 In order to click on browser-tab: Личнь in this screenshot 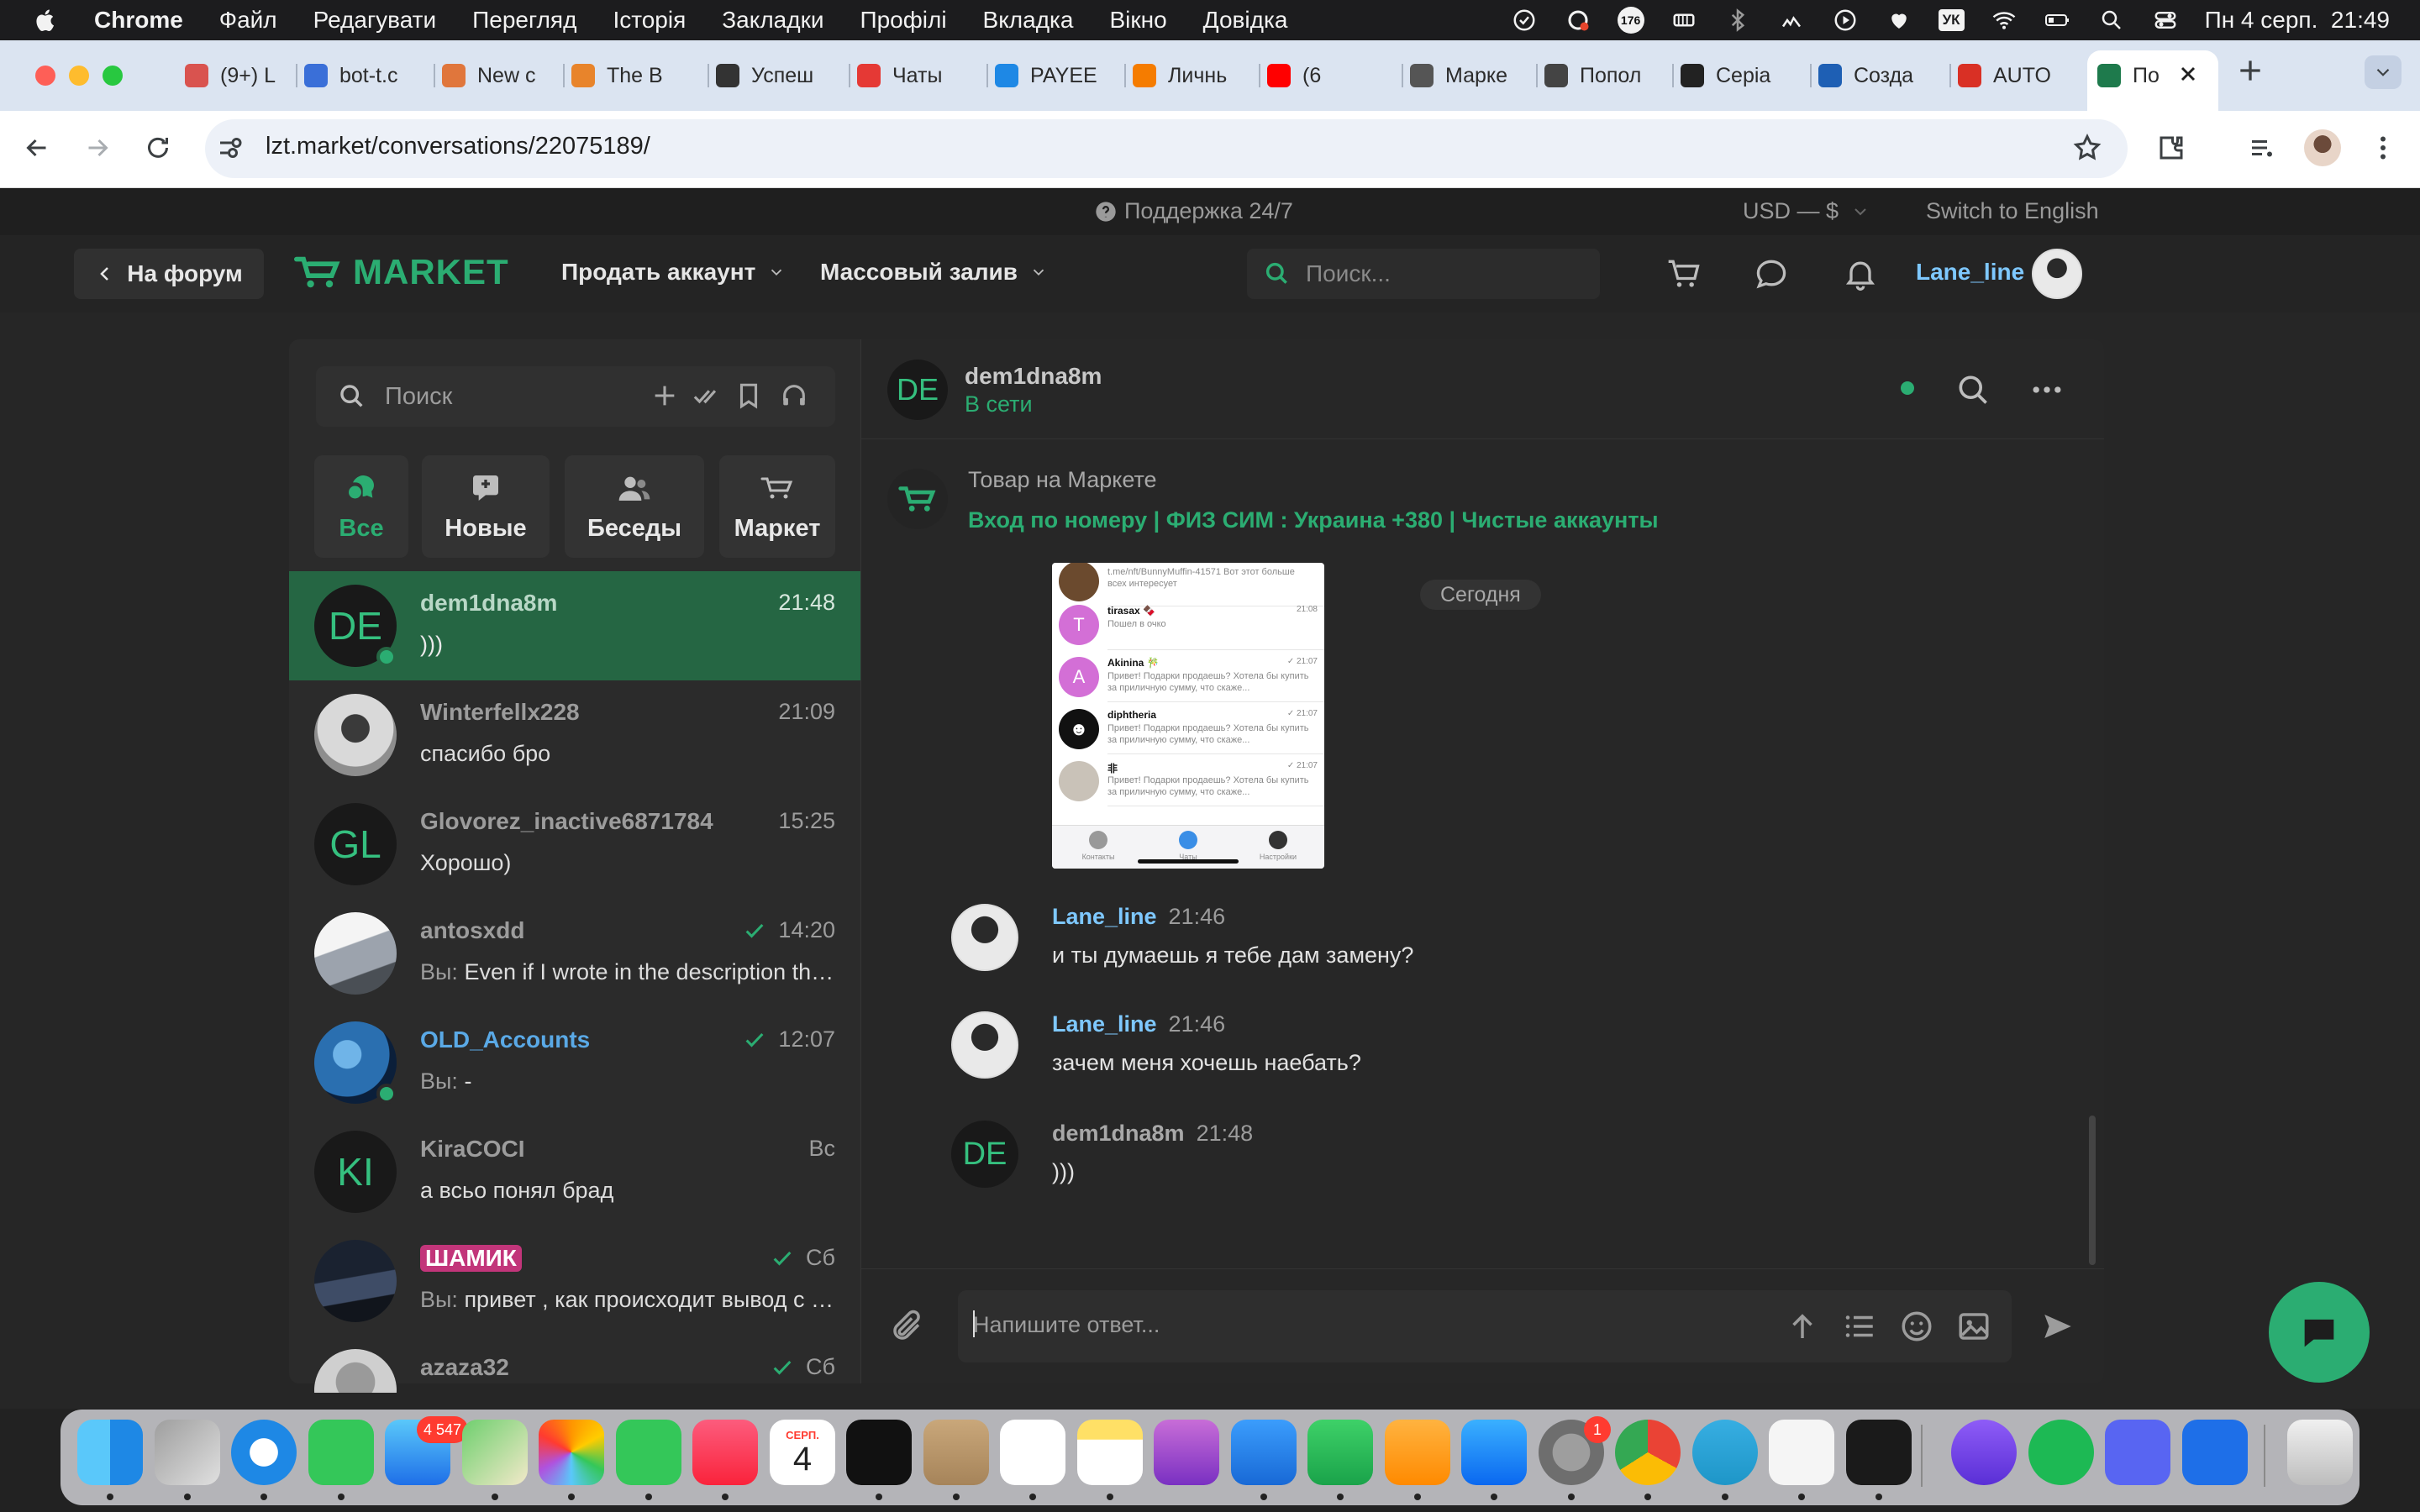, I will do `click(1201, 75)`.